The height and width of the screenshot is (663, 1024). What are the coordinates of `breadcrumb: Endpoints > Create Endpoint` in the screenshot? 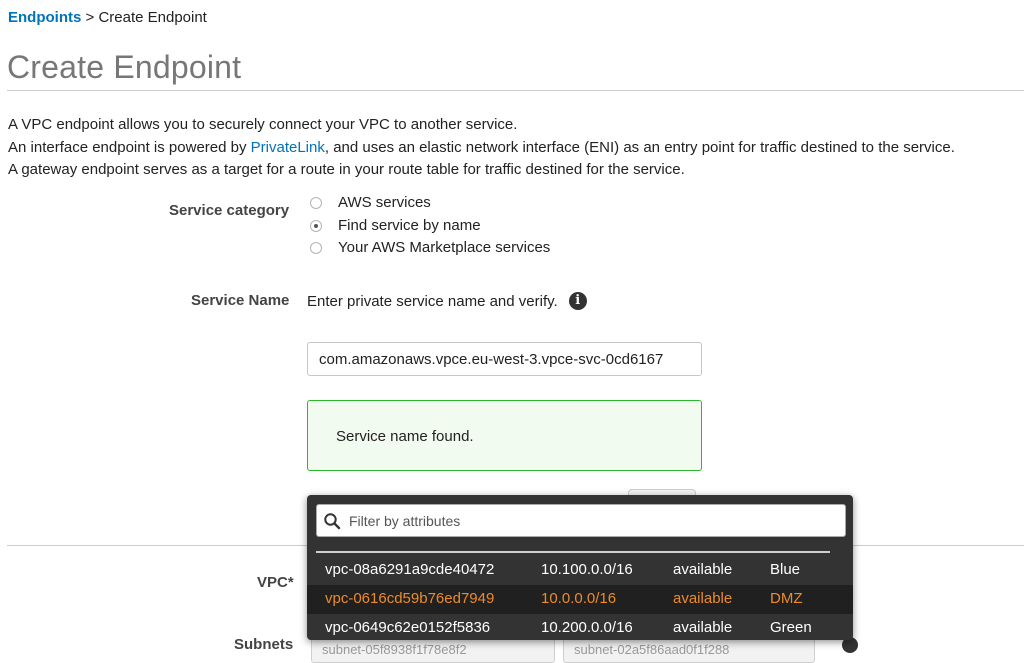 It's located at (107, 17).